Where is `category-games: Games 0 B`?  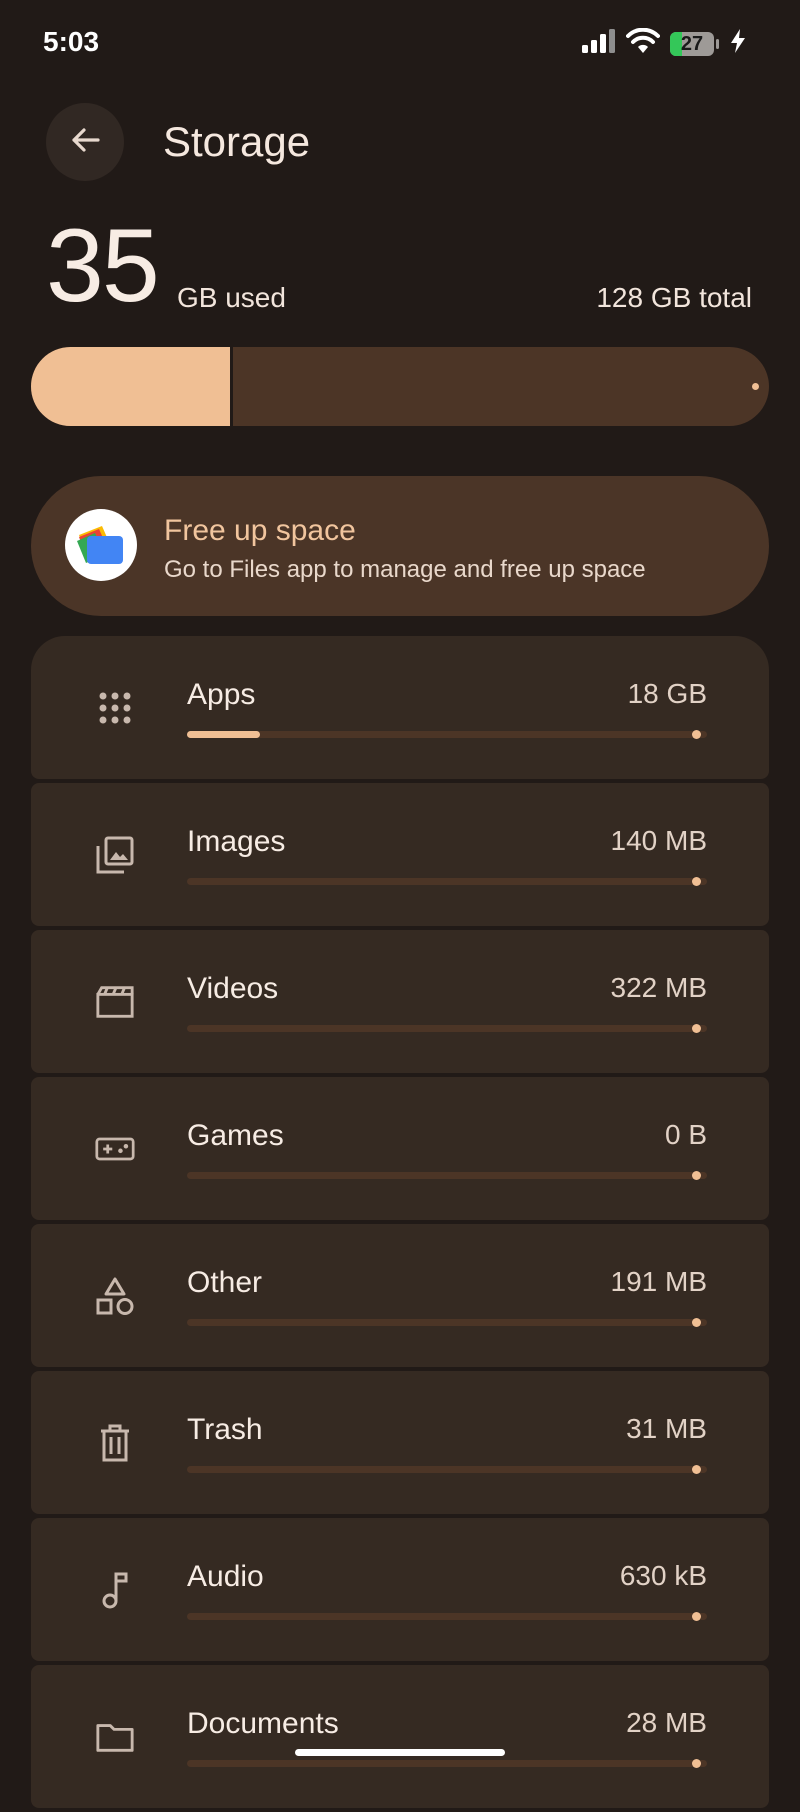
category-games: Games 0 B is located at coordinates (400, 1148).